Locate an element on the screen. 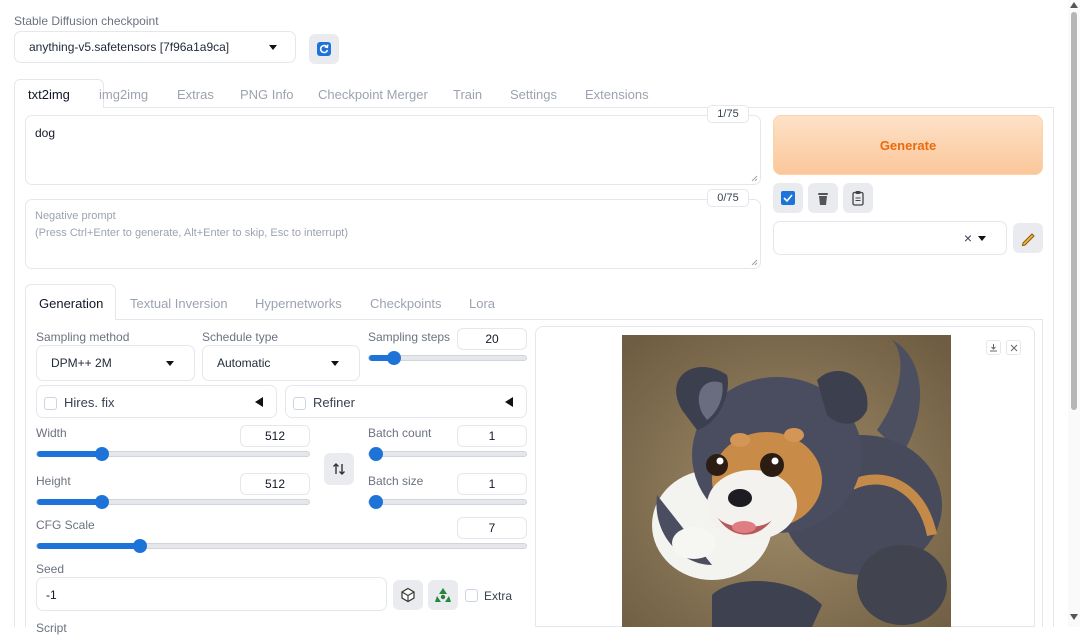 The height and width of the screenshot is (635, 1080). tab-generation: Generation is located at coordinates (71, 303).